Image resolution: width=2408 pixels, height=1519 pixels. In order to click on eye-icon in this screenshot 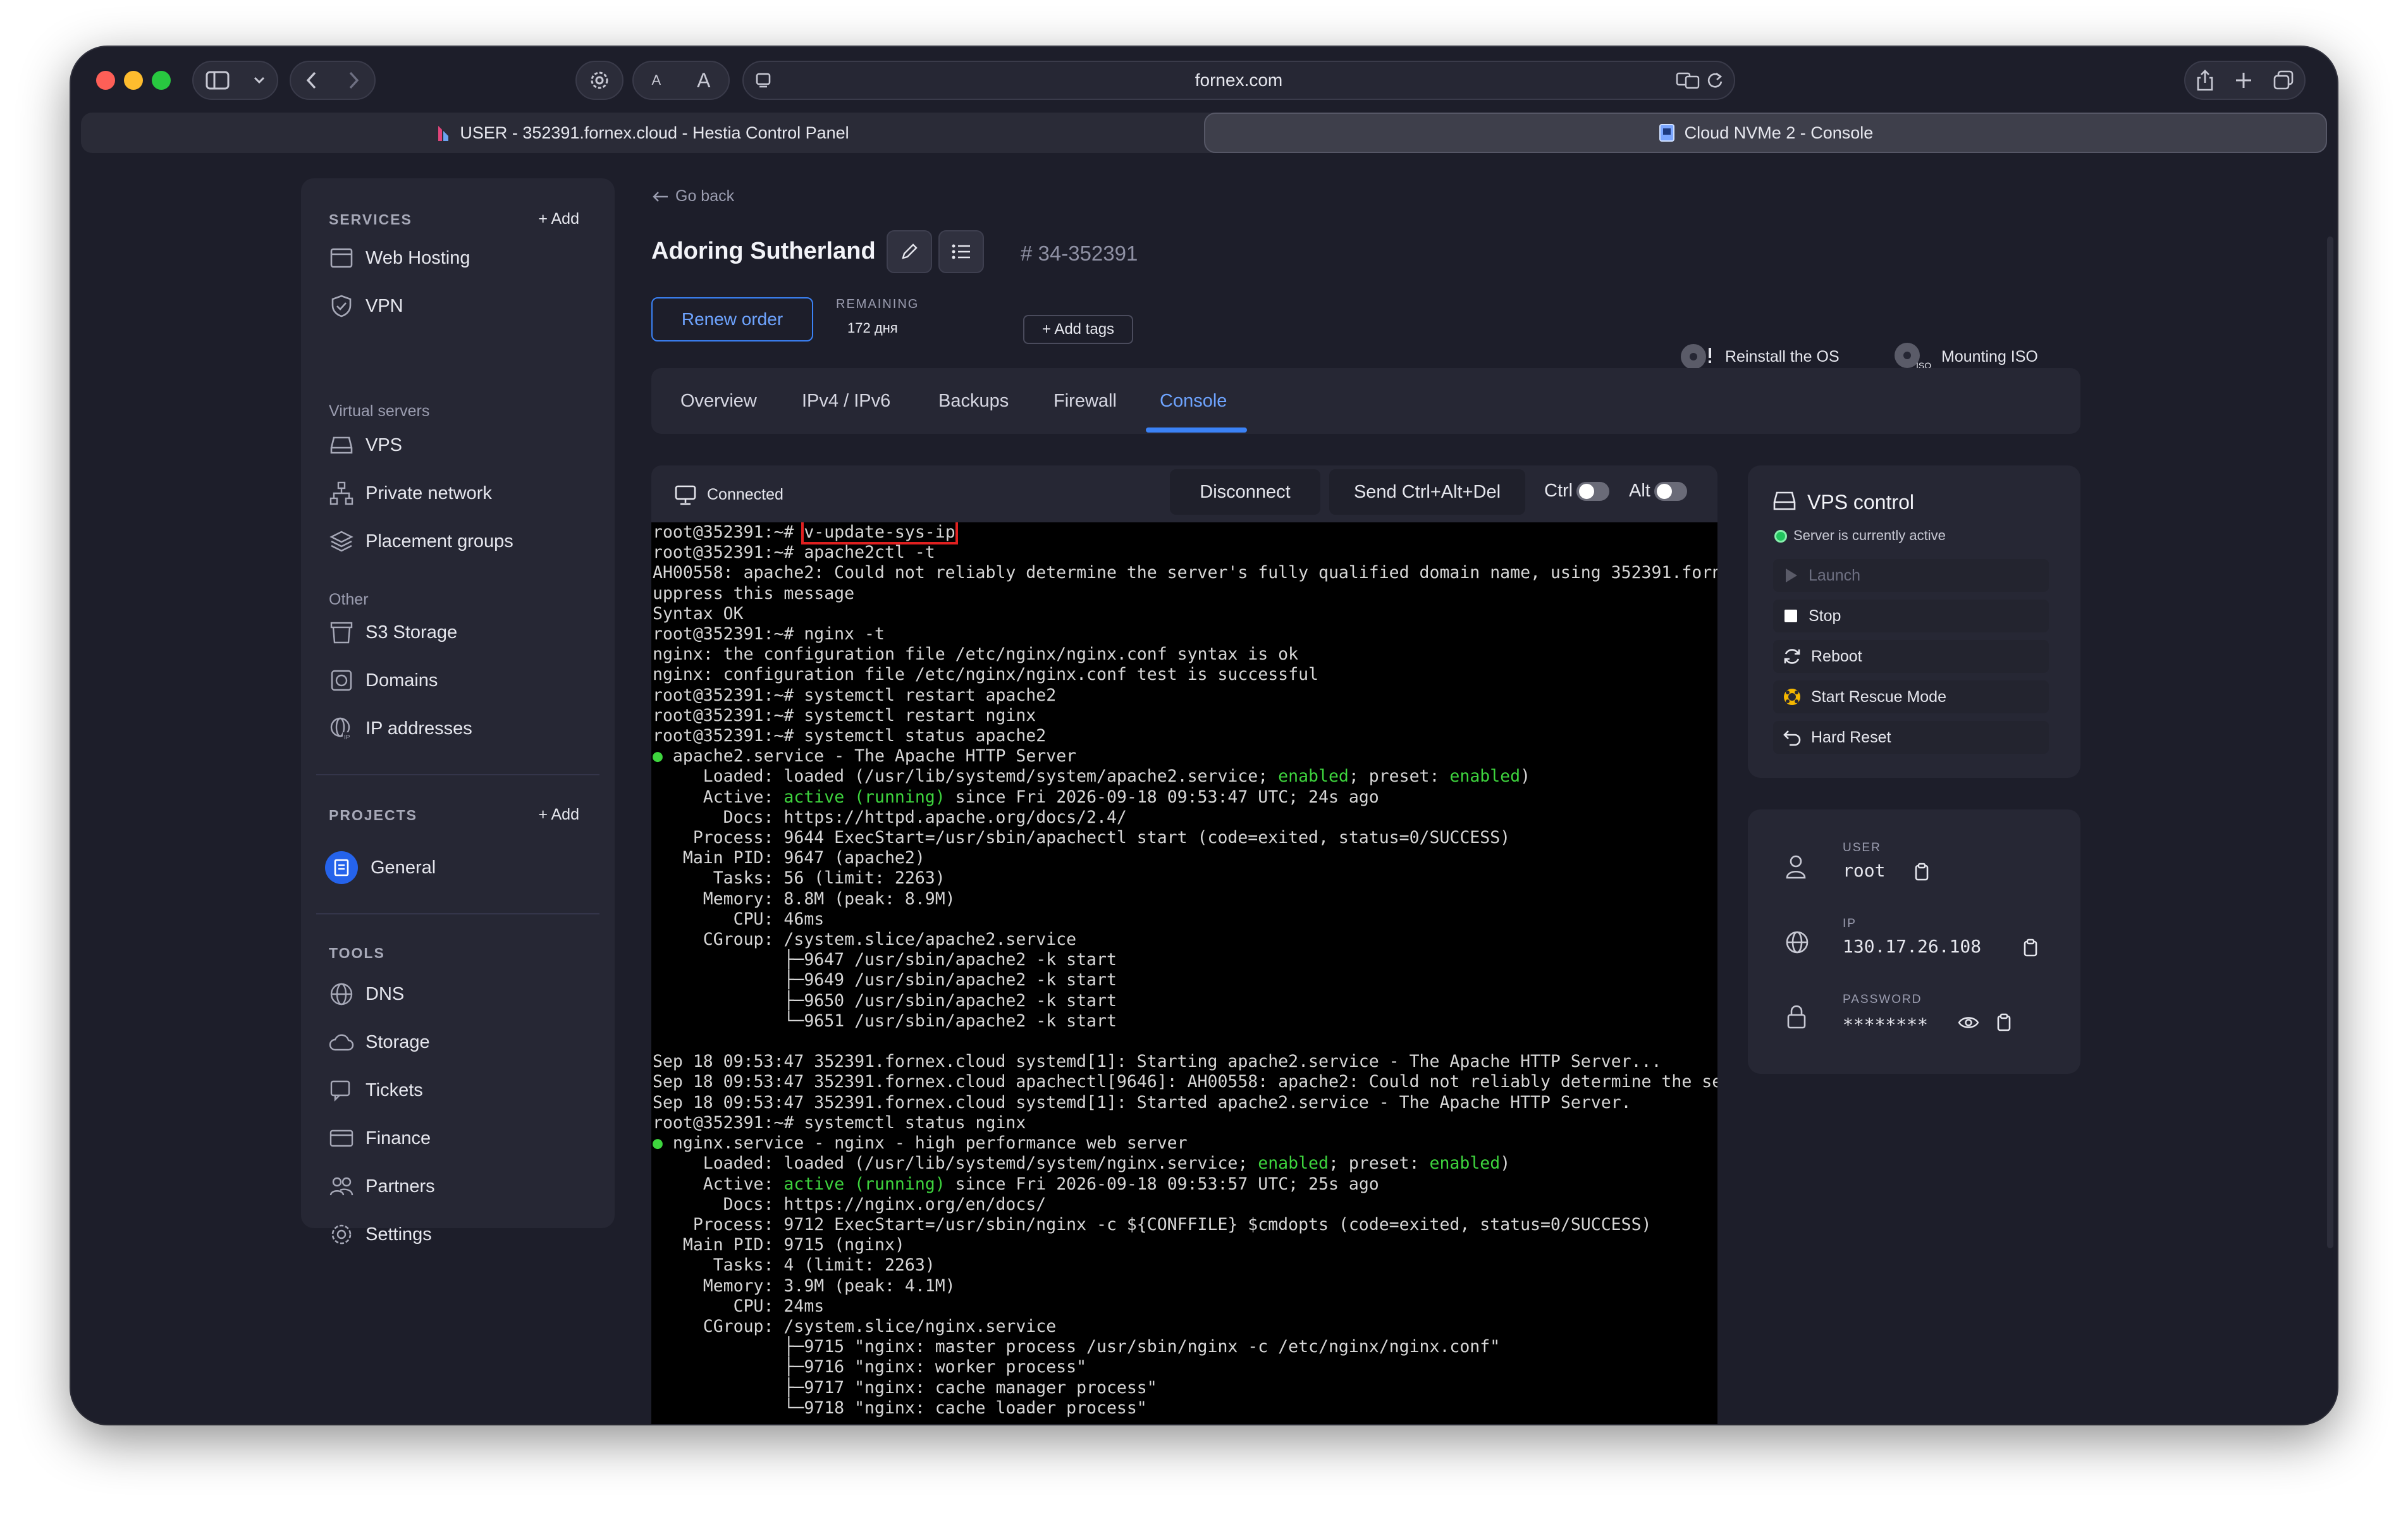, I will do `click(1968, 1023)`.